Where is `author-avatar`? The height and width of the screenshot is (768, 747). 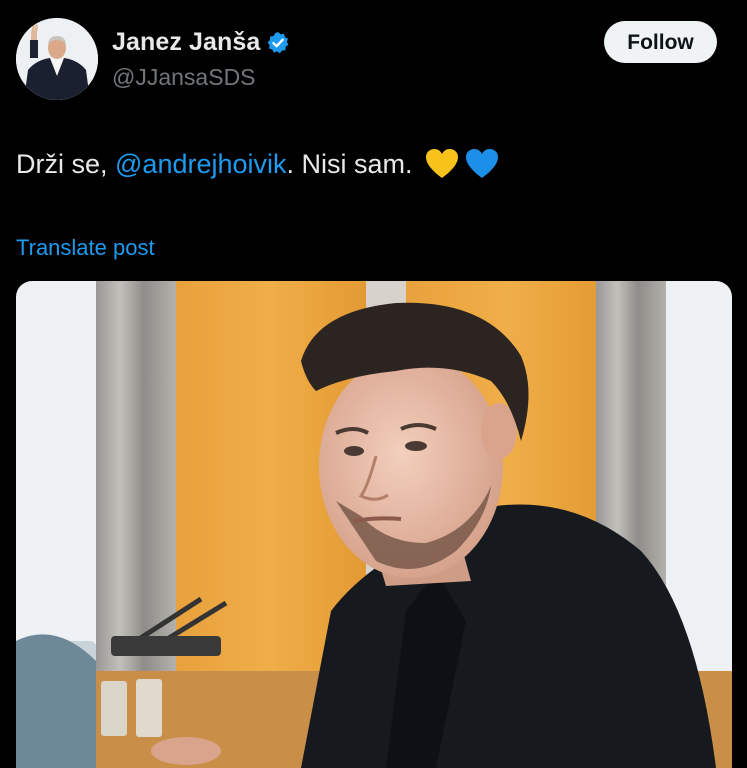 author-avatar is located at coordinates (57, 59).